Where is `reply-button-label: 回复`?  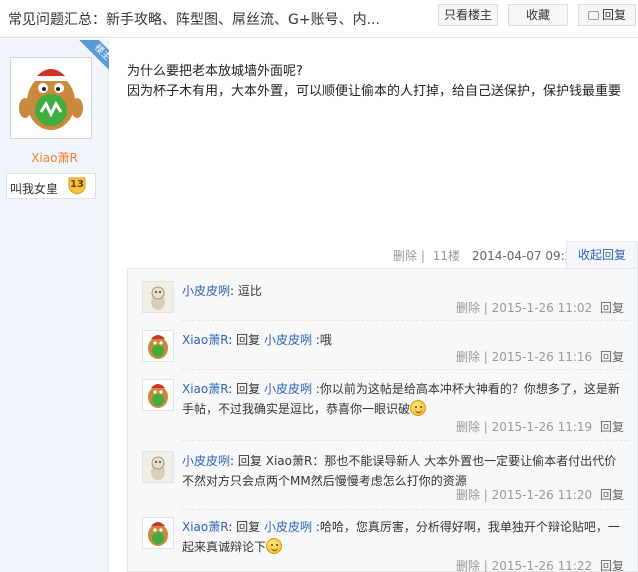
reply-button-label: 回复 is located at coordinates (613, 15).